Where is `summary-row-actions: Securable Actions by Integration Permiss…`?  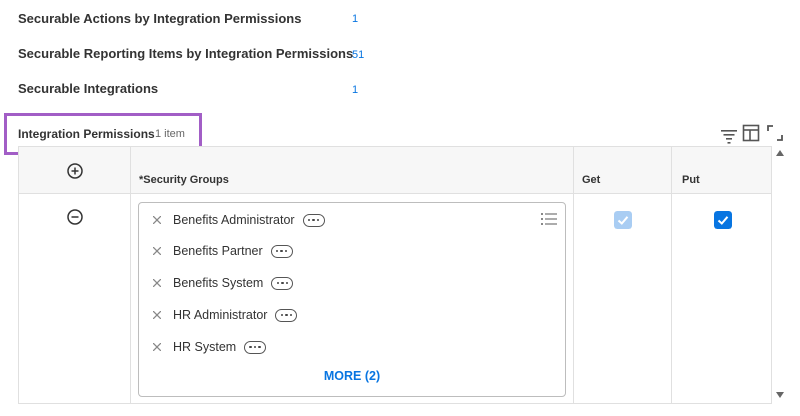 summary-row-actions: Securable Actions by Integration Permiss… is located at coordinates (159, 18).